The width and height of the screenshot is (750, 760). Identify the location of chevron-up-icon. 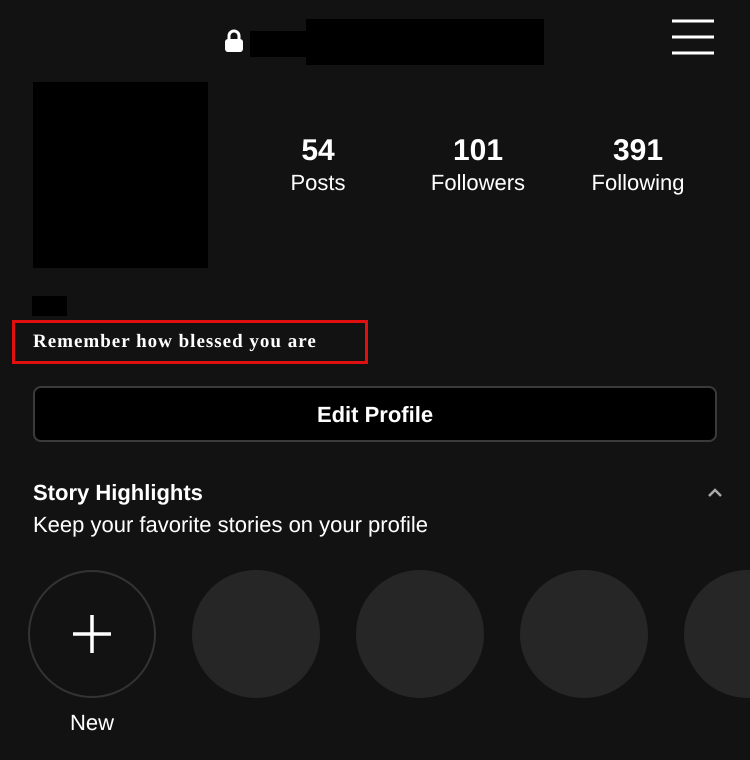
(715, 493).